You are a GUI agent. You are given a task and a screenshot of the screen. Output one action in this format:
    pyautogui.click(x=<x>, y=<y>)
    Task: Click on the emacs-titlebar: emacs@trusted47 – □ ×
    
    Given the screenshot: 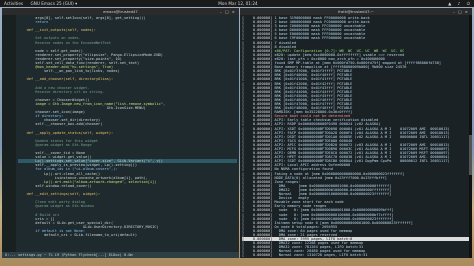 What is the action you would take?
    pyautogui.click(x=120, y=11)
    